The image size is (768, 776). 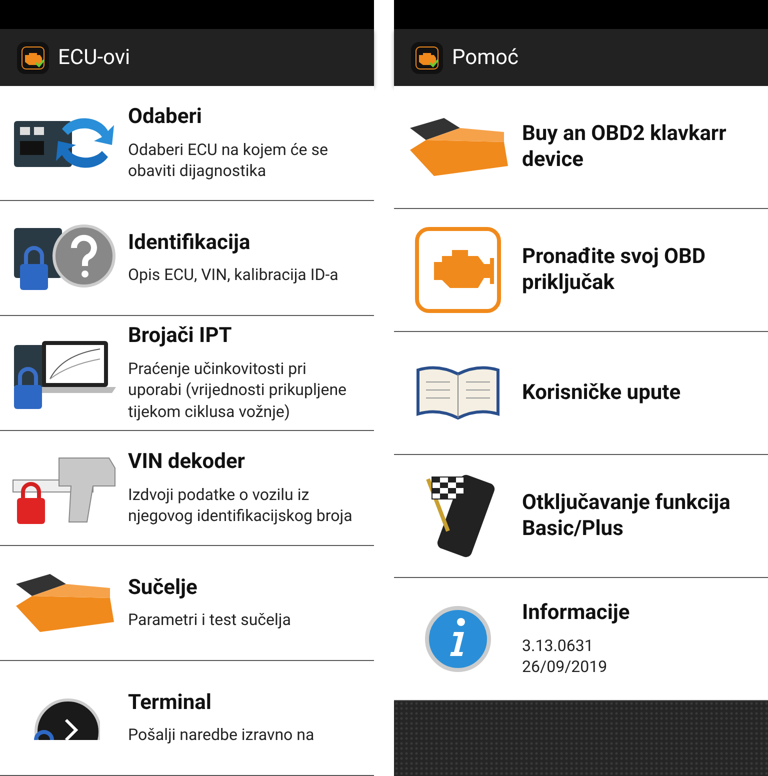 What do you see at coordinates (242, 703) in the screenshot?
I see `menu-item-title: Terminal` at bounding box center [242, 703].